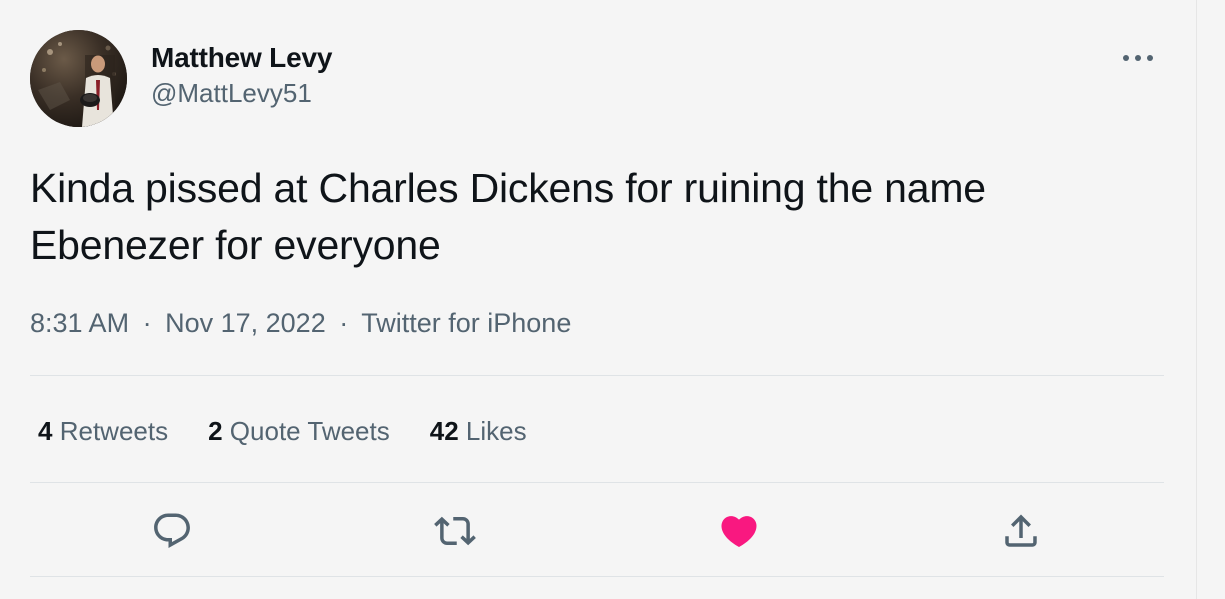  What do you see at coordinates (1196, 299) in the screenshot?
I see `column-divider` at bounding box center [1196, 299].